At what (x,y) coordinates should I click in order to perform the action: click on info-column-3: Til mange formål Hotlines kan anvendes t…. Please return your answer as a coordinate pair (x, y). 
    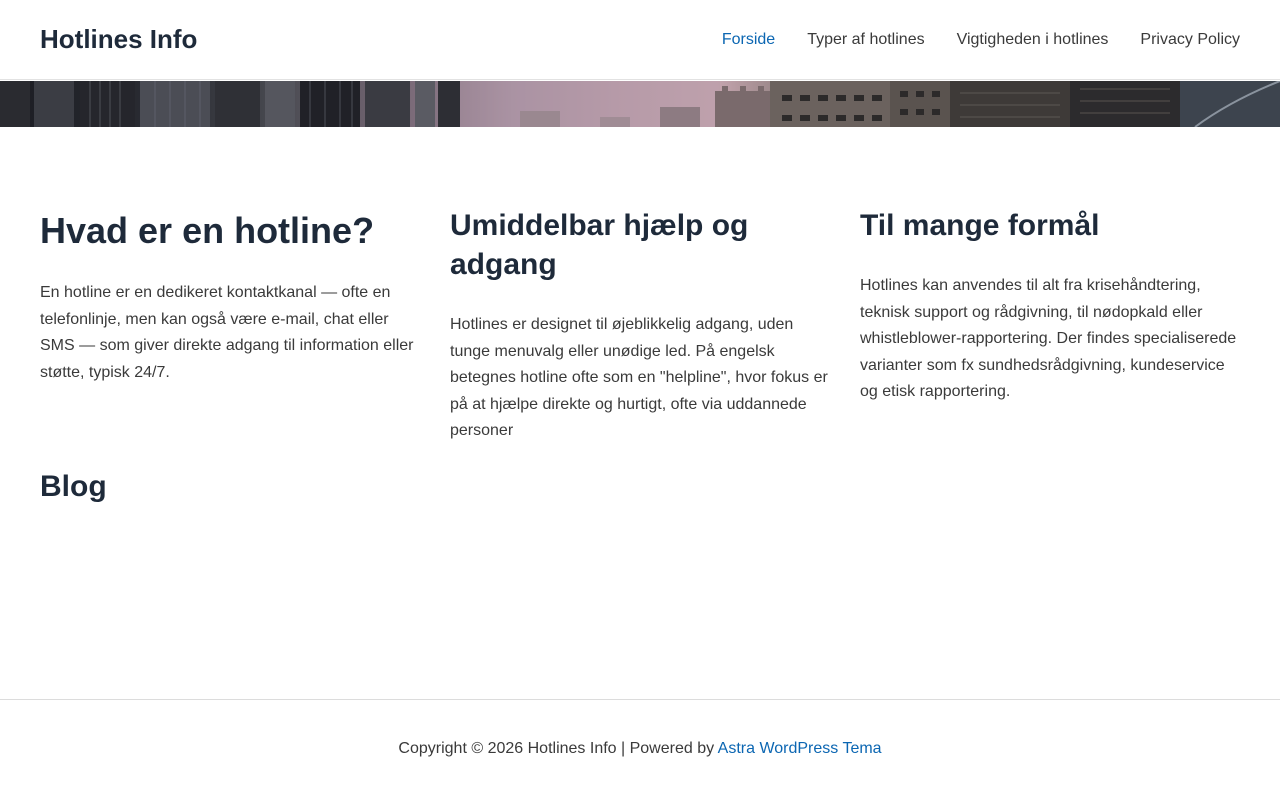
    Looking at the image, I should click on (1050, 325).